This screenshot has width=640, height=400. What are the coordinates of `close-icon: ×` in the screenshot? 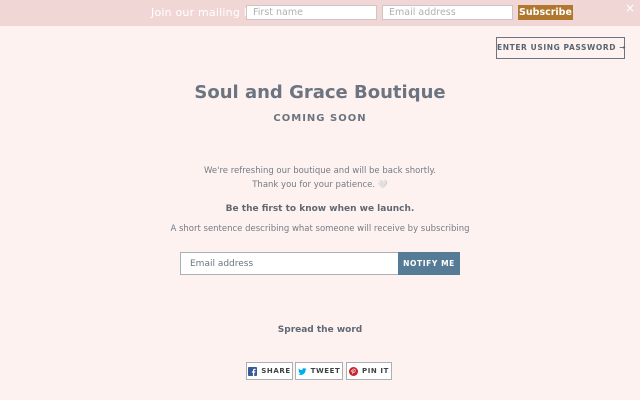 It's located at (630, 8).